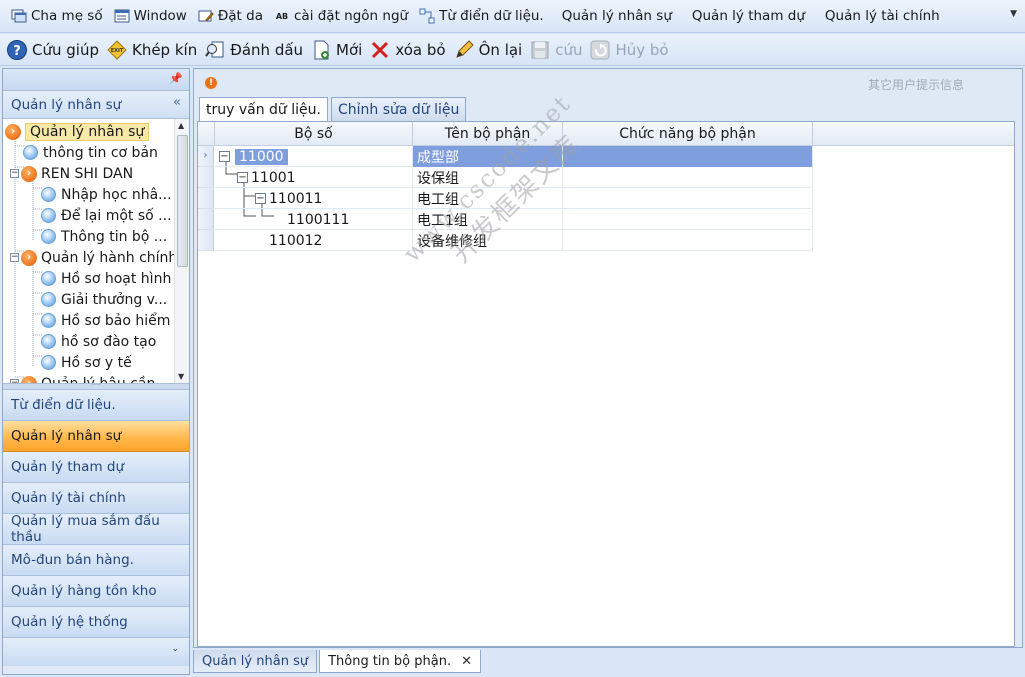  I want to click on menu-skin: Đặt da, so click(233, 16).